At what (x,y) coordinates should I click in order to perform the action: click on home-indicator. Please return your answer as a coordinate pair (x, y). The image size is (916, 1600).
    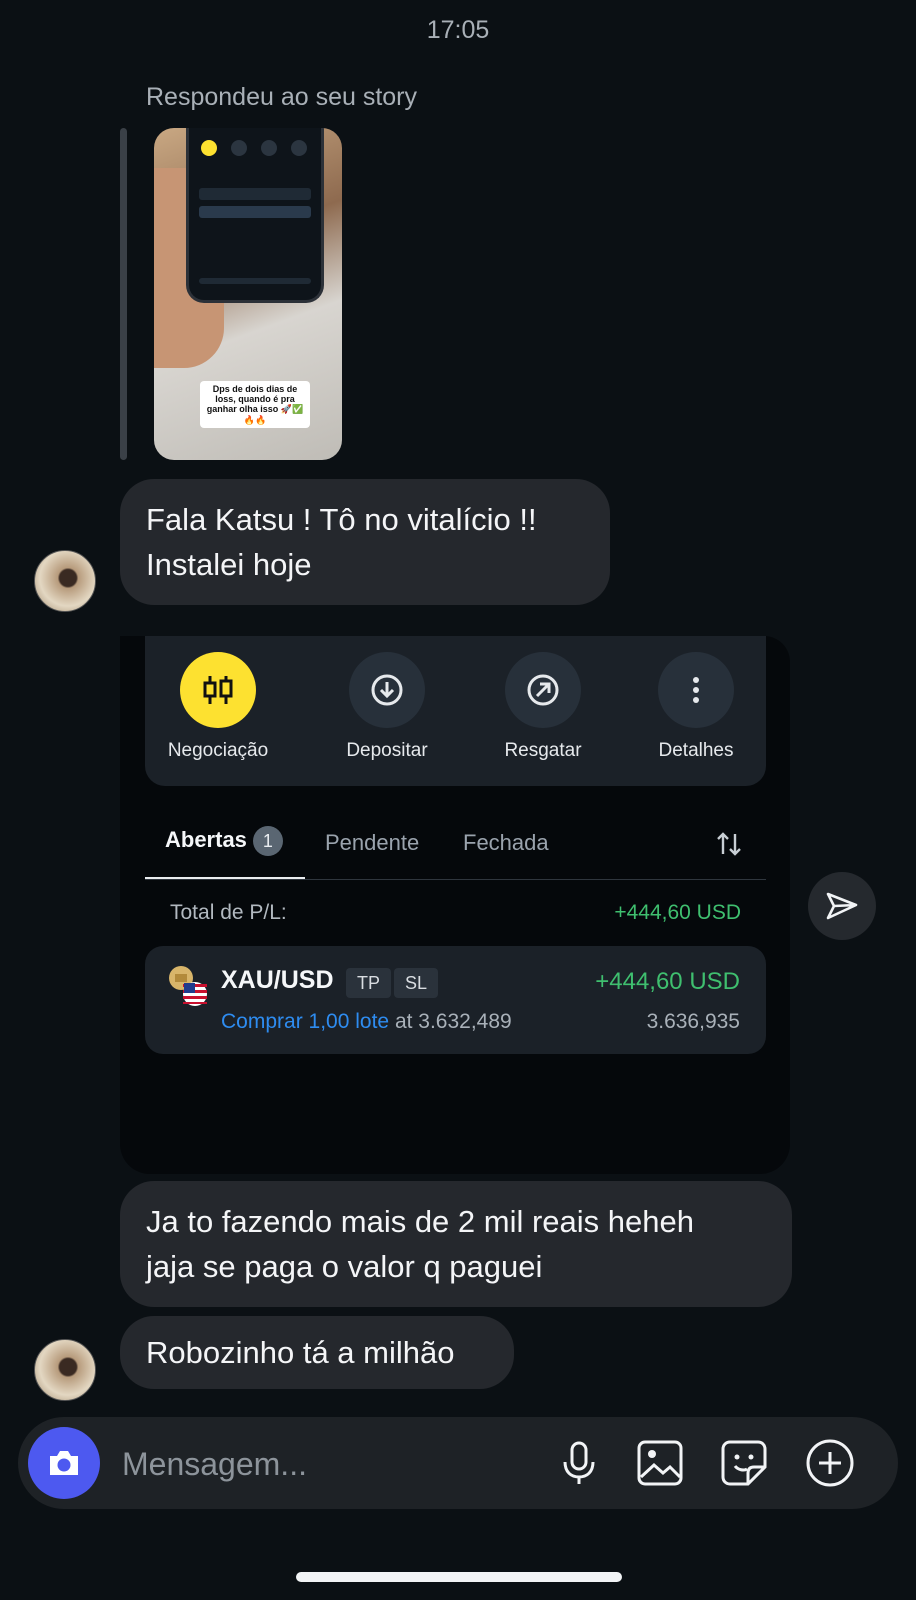
    Looking at the image, I should click on (459, 1577).